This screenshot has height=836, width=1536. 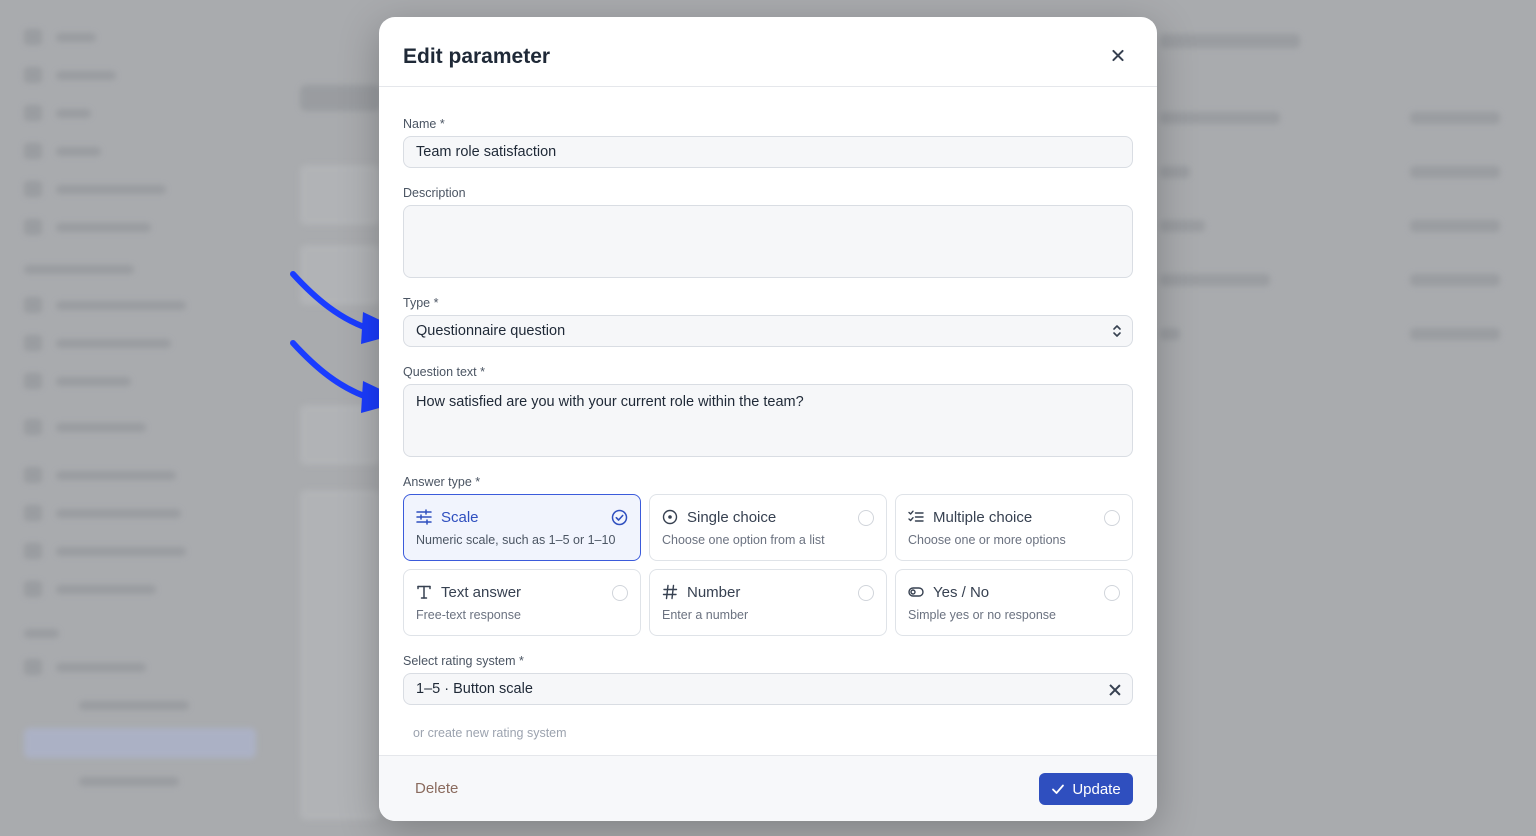 I want to click on dialog-header: Edit parameter, so click(x=768, y=52).